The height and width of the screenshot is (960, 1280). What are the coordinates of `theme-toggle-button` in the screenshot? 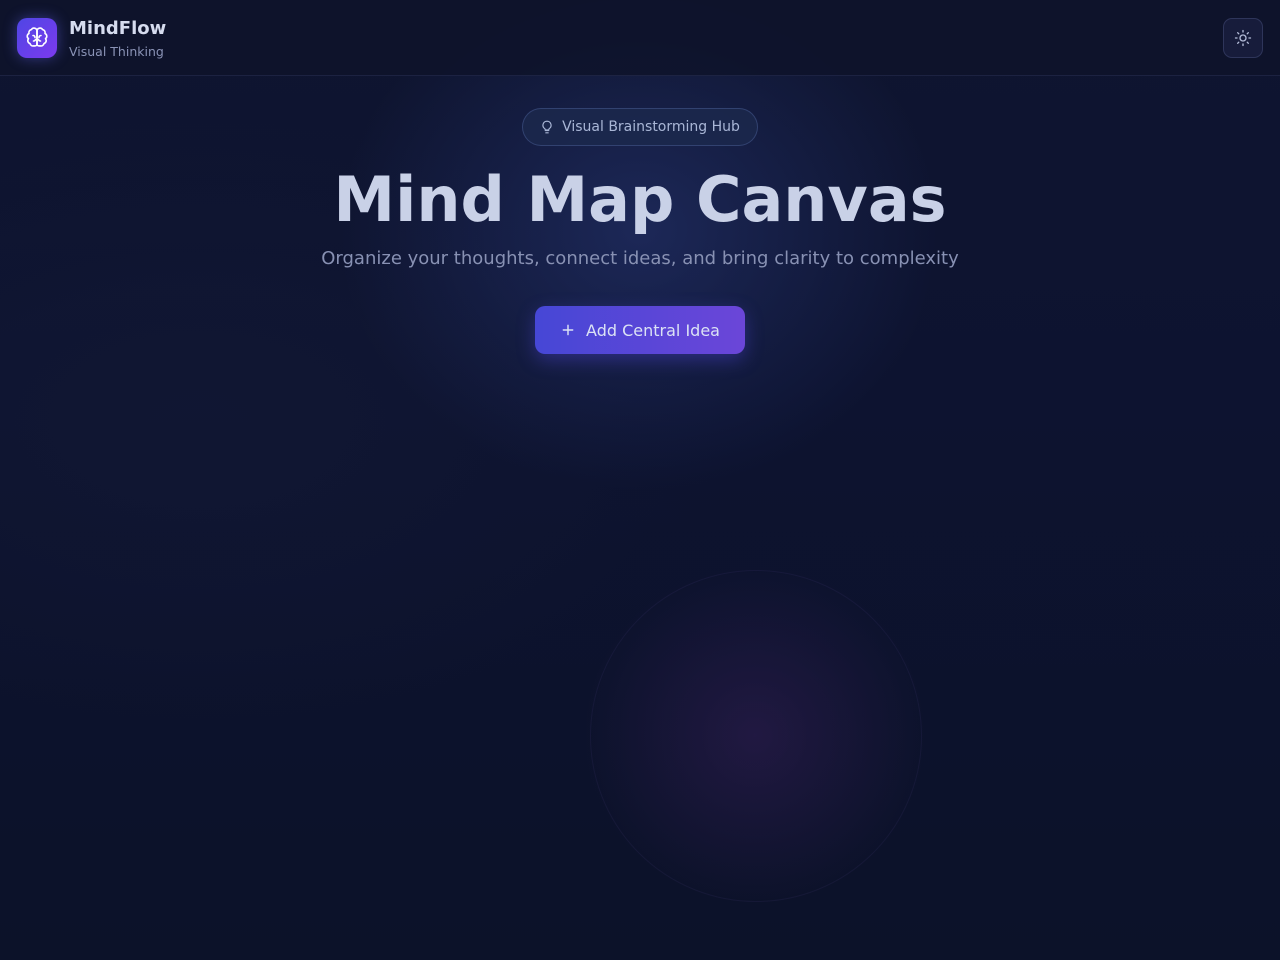 It's located at (1243, 38).